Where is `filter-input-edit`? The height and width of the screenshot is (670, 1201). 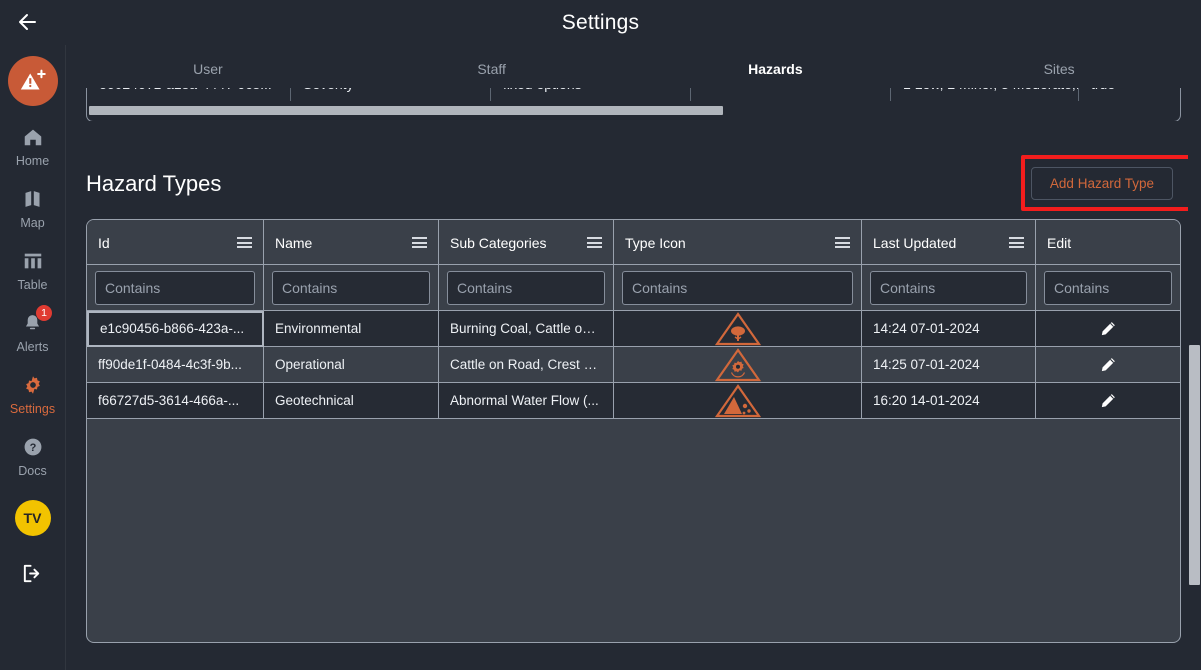
filter-input-edit is located at coordinates (1108, 288).